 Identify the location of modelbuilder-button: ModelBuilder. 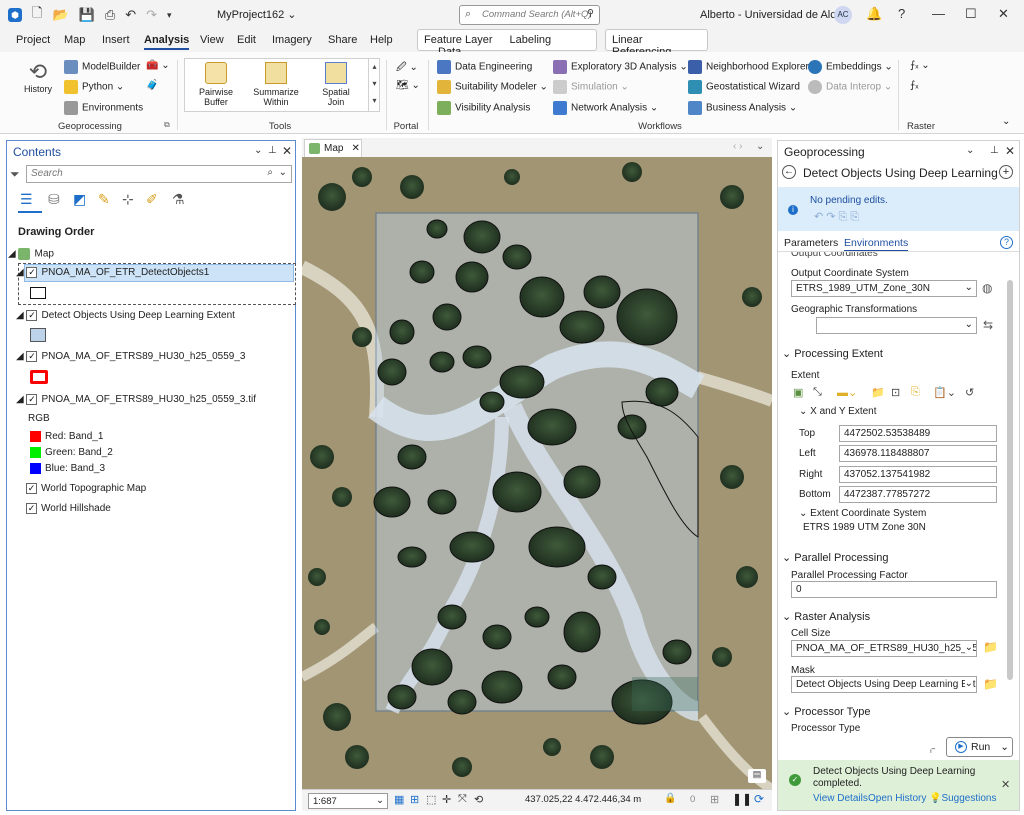
(102, 67).